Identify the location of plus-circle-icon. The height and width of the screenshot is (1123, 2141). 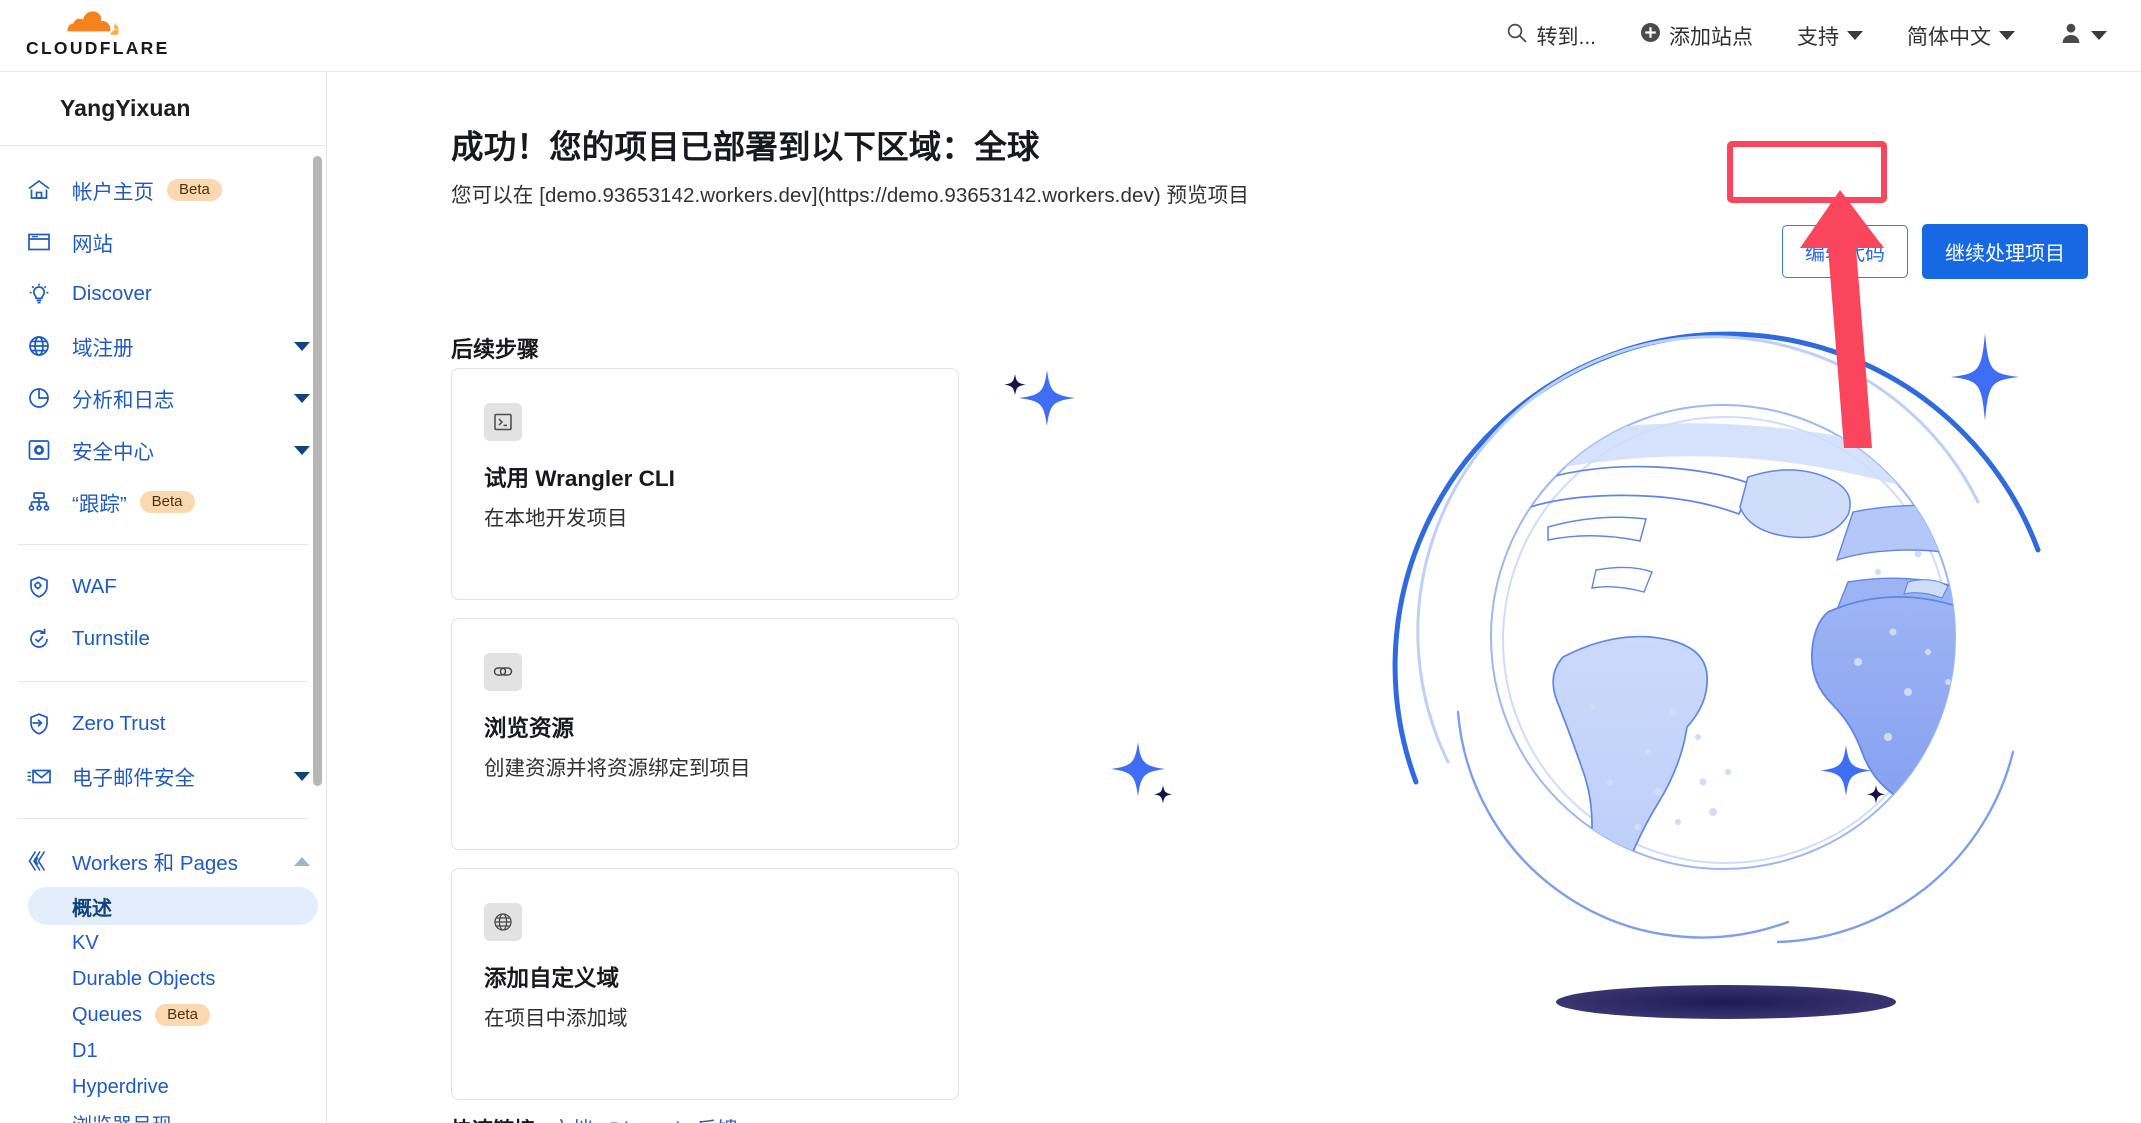
(1650, 35).